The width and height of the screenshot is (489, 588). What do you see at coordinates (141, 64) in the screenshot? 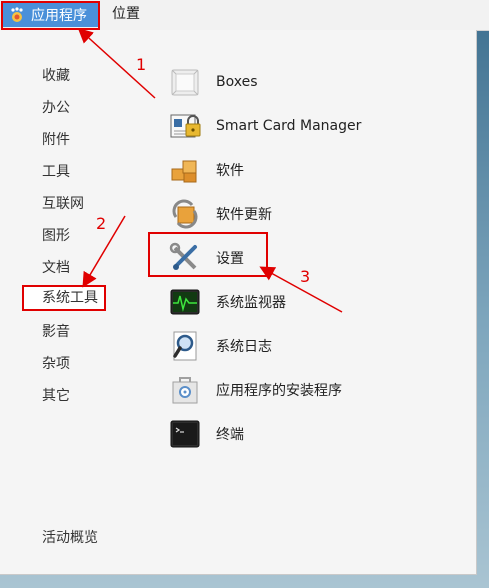
I see `annotation-number-1: 1` at bounding box center [141, 64].